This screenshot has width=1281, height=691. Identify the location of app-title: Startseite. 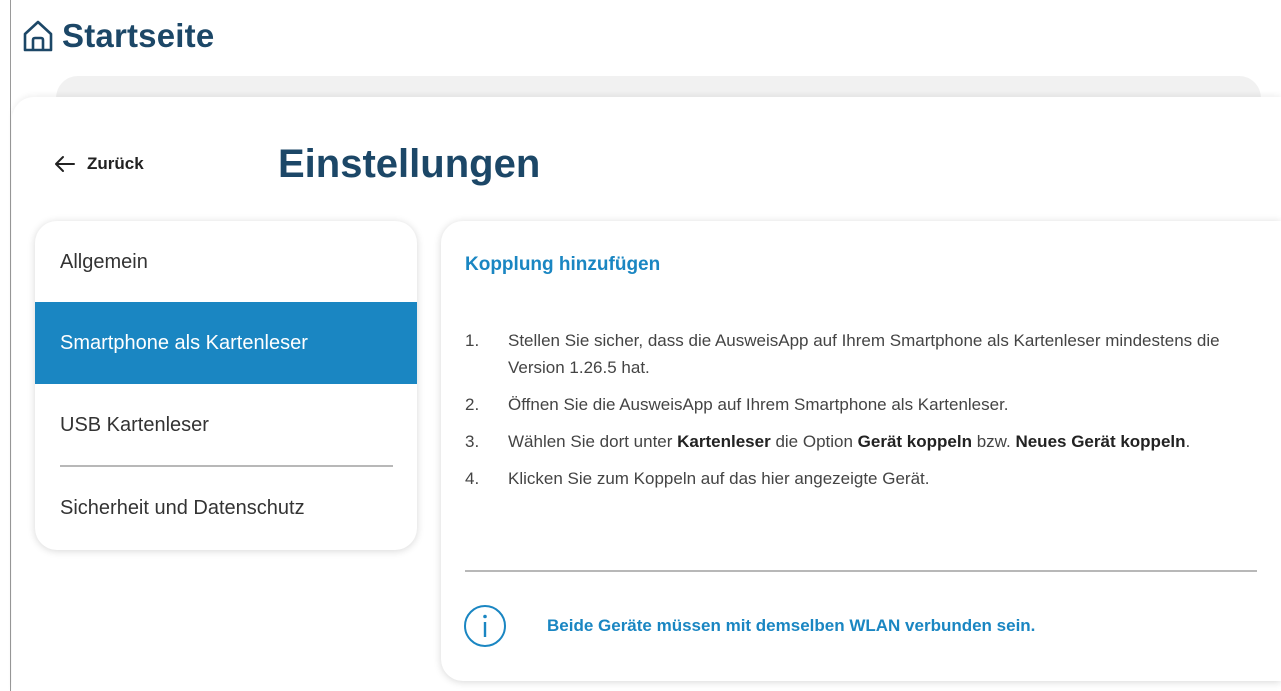
(138, 36).